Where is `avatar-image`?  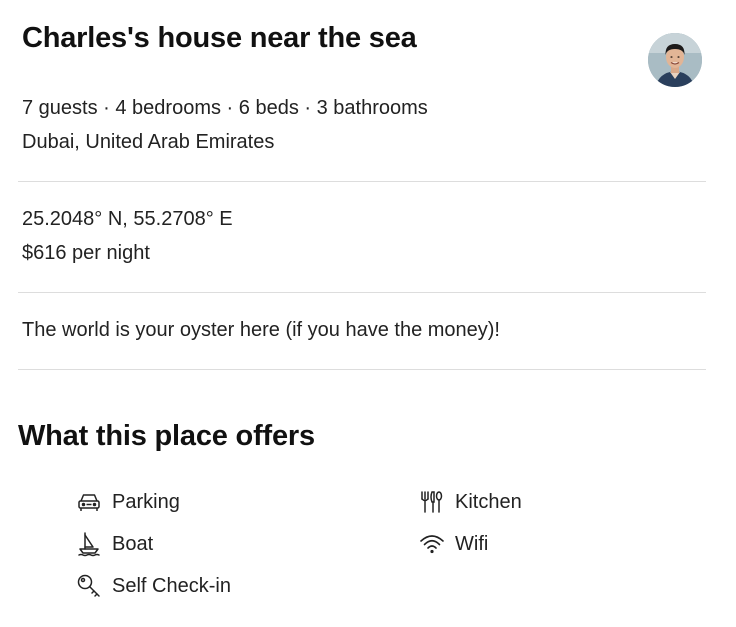
avatar-image is located at coordinates (675, 60).